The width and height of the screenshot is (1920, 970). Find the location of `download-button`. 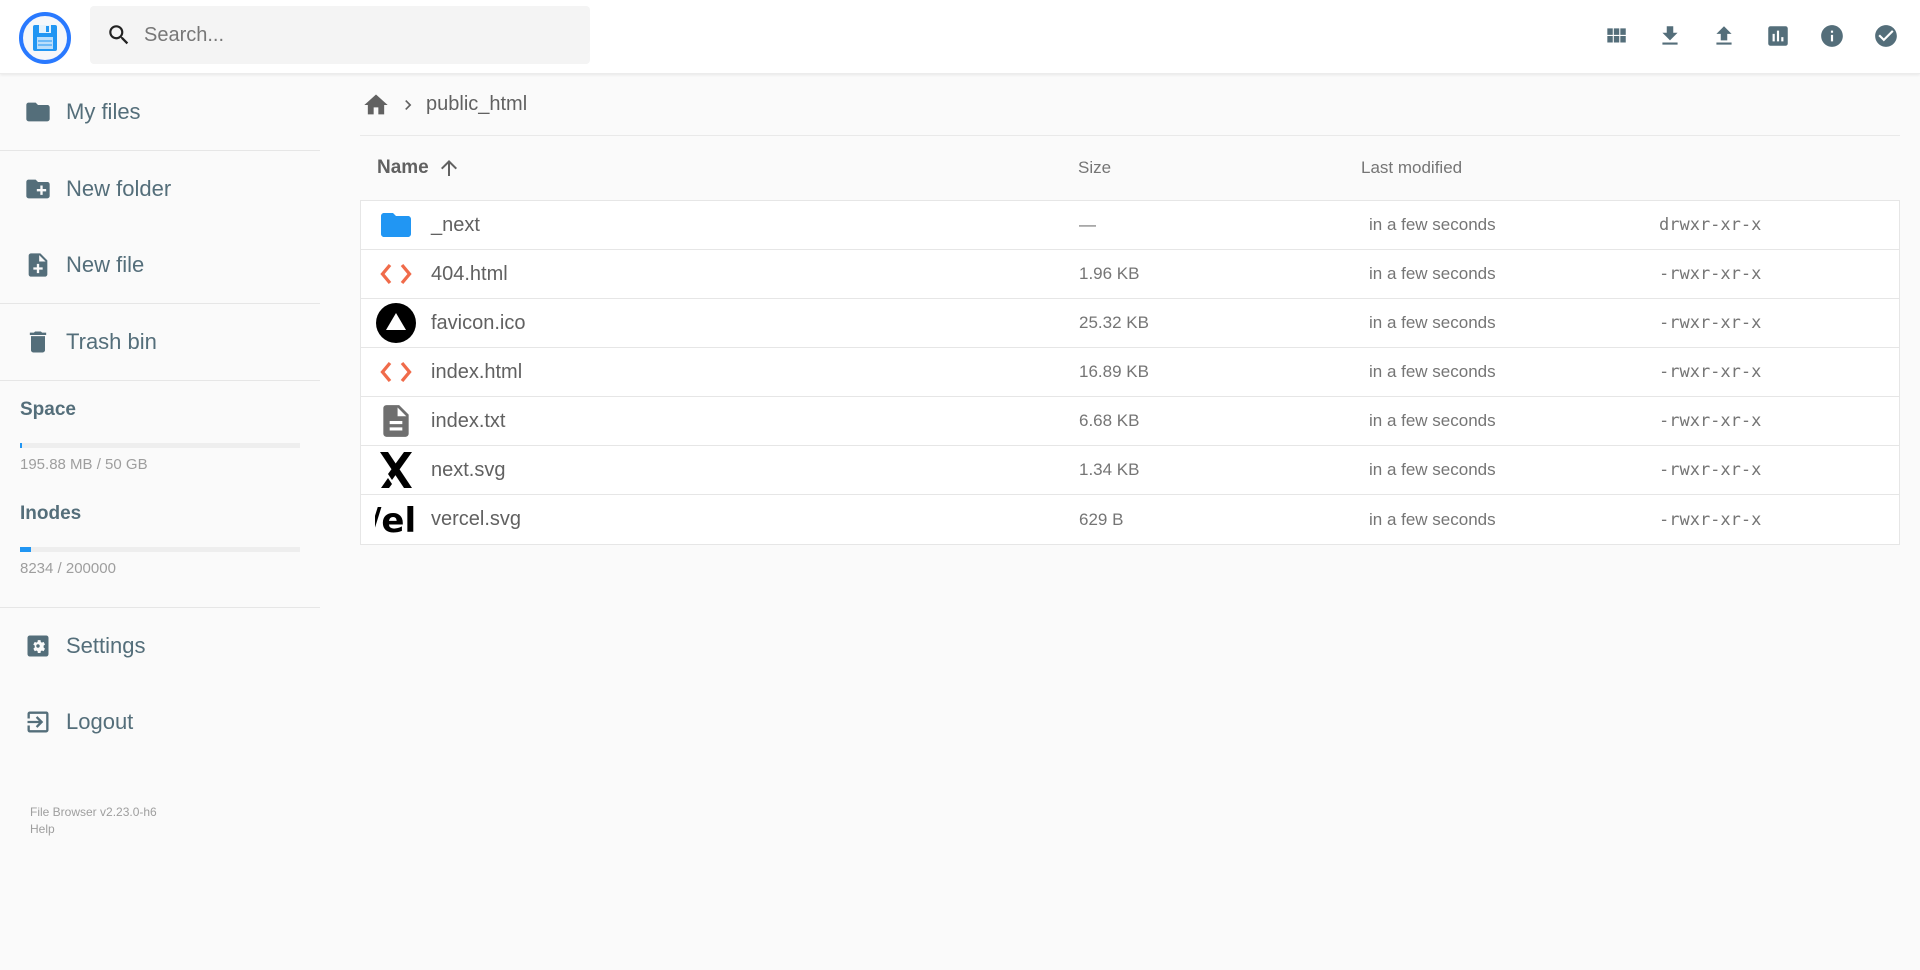

download-button is located at coordinates (1670, 36).